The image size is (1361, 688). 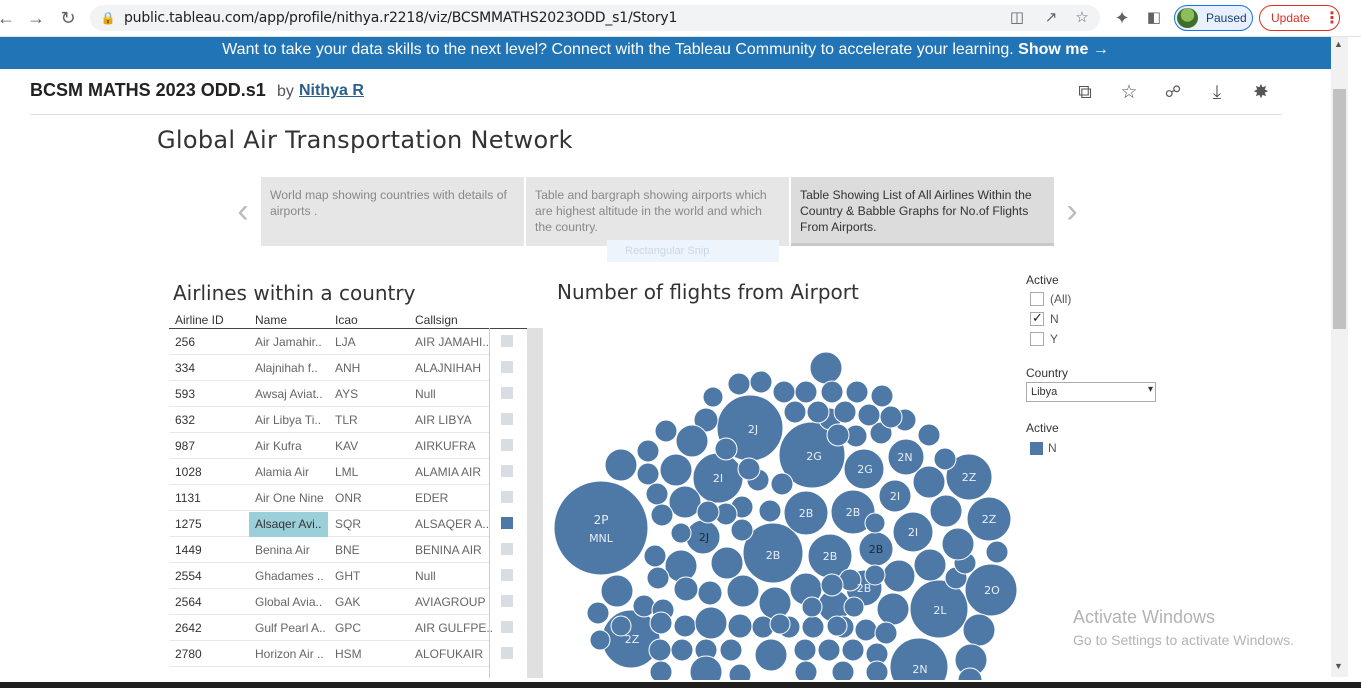 I want to click on col-header-icao: Icao, so click(x=346, y=320).